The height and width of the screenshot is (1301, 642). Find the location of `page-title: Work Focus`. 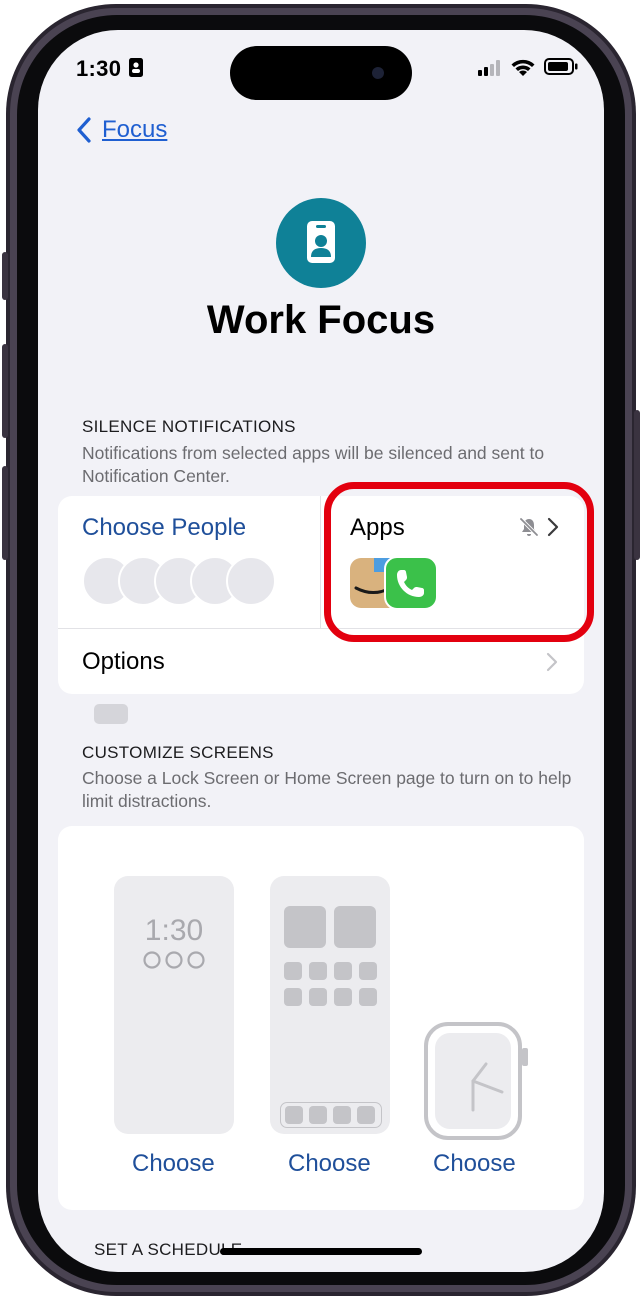

page-title: Work Focus is located at coordinates (321, 320).